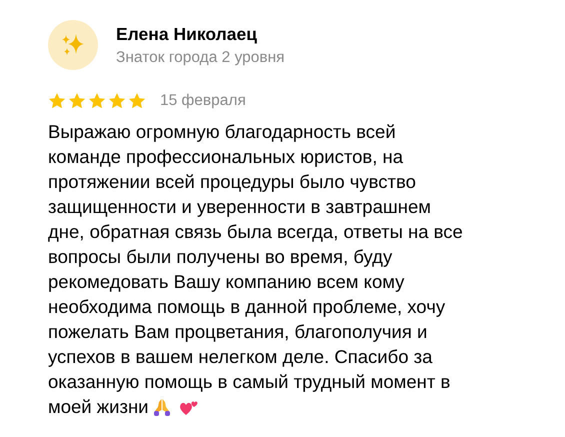 This screenshot has width=565, height=437. Describe the element at coordinates (255, 232) in the screenshot. I see `review-text-line: дне, обратная связь была всегда, ответы на все` at that location.